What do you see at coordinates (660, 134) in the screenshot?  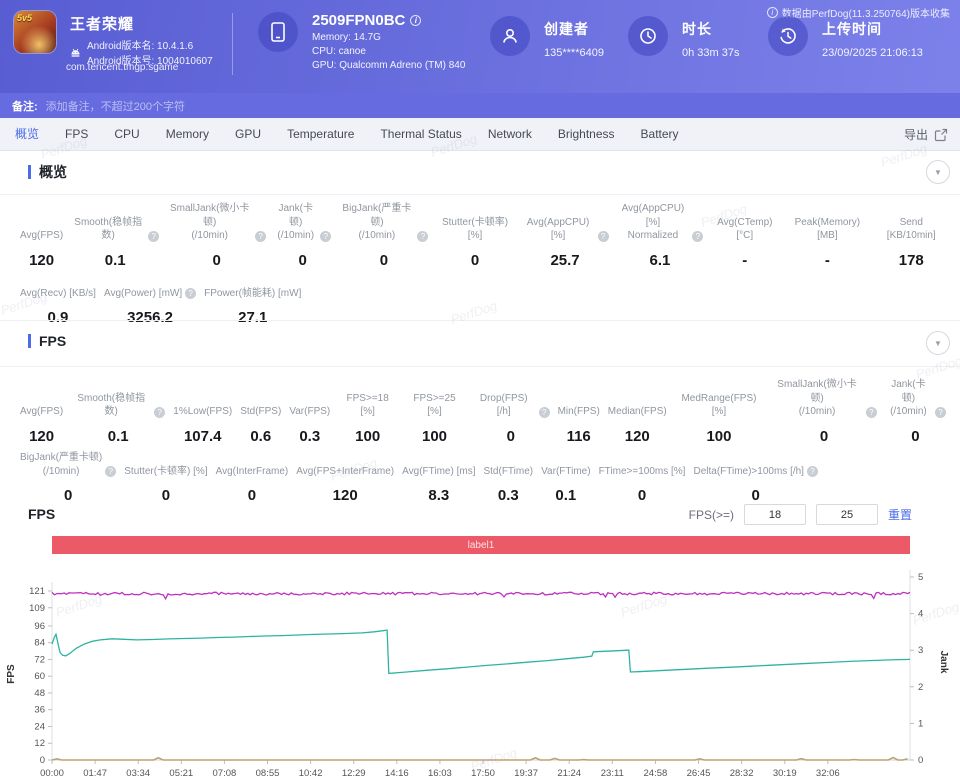 I see `tab-Battery: Battery` at bounding box center [660, 134].